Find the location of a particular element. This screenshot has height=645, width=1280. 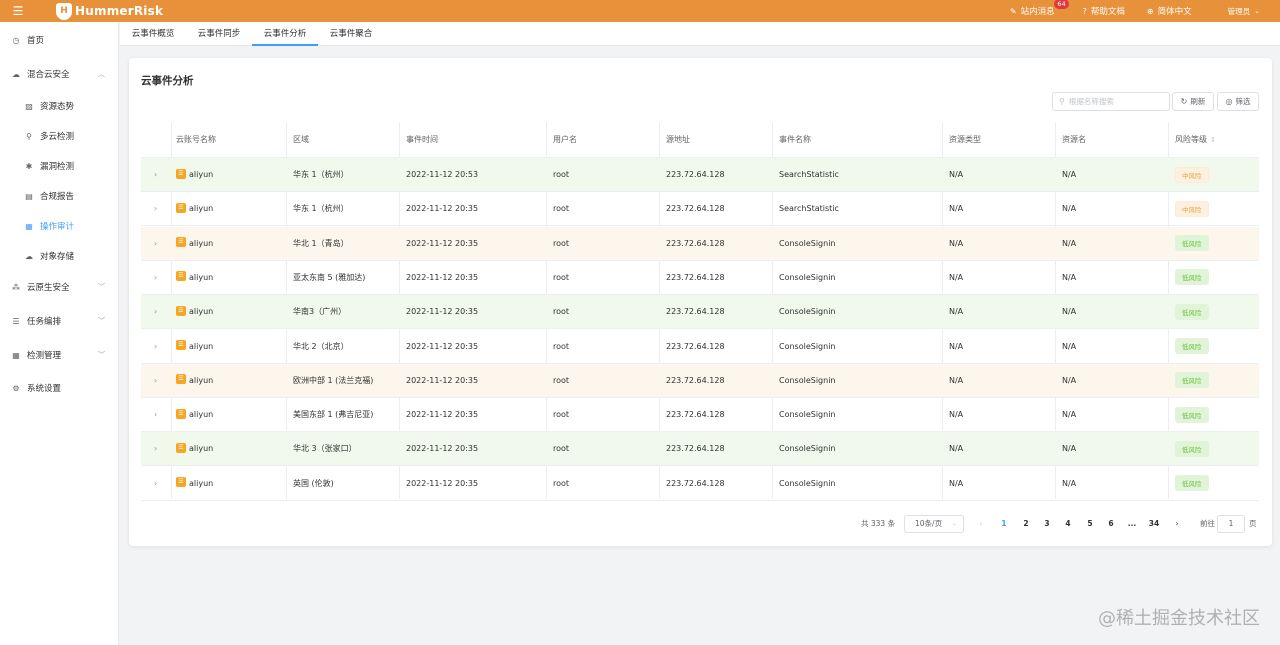

next-page-button: › is located at coordinates (1177, 524).